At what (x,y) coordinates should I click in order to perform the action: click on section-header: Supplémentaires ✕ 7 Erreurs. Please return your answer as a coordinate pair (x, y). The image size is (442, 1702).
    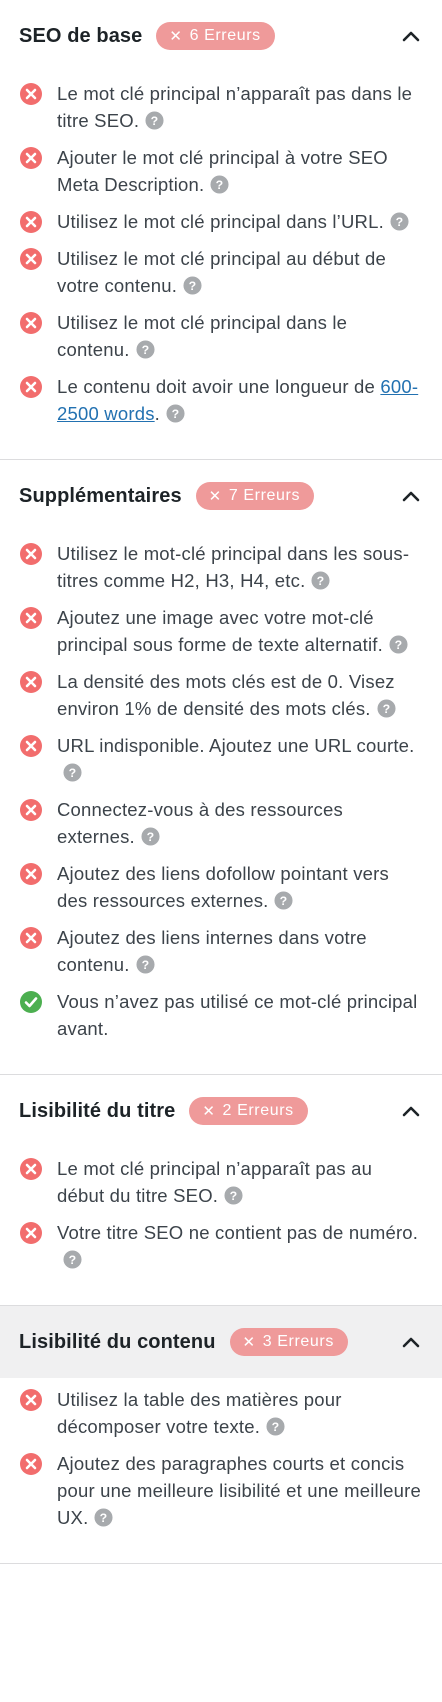
    Looking at the image, I should click on (221, 496).